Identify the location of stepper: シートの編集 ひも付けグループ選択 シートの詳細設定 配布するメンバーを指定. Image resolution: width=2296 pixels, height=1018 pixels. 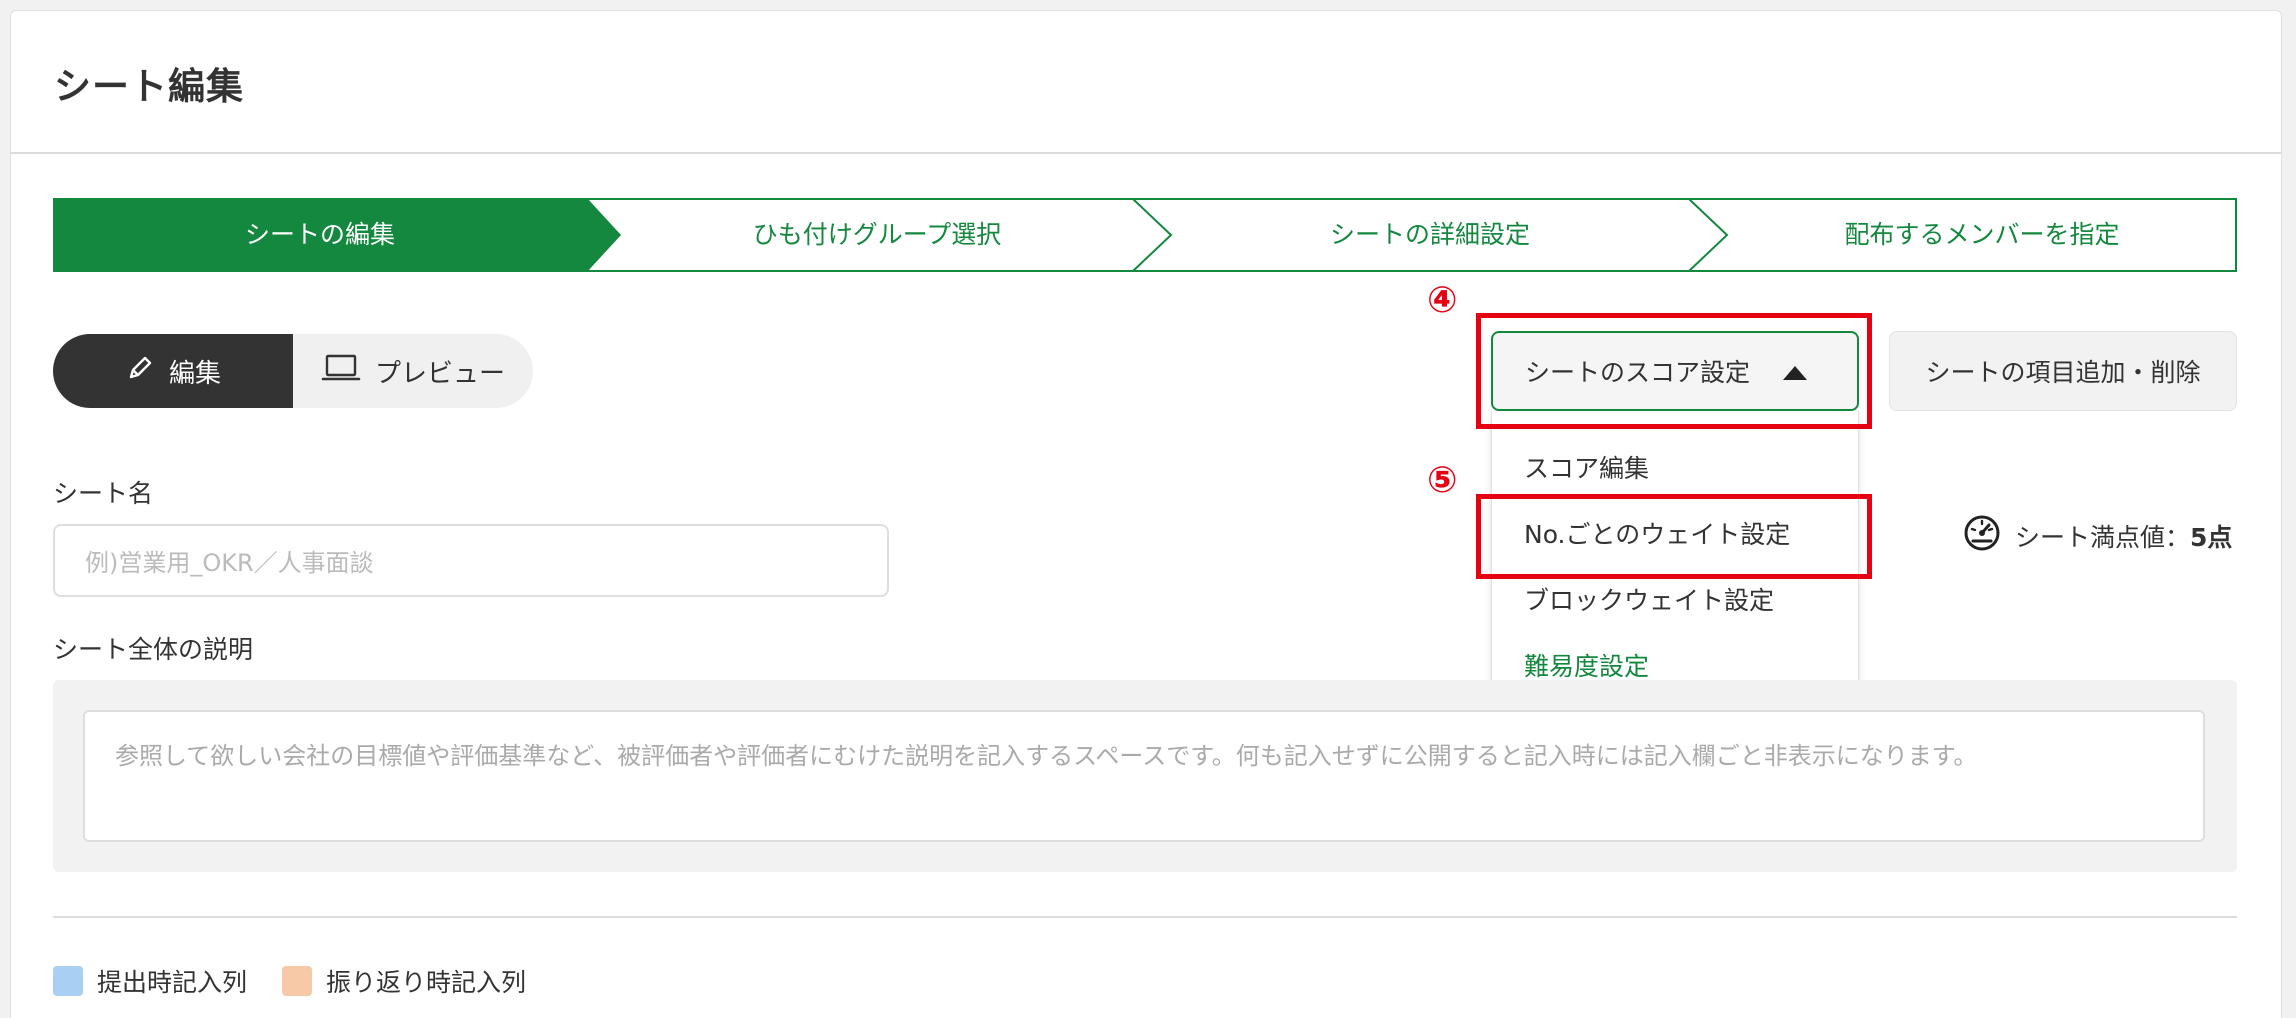
(1145, 235).